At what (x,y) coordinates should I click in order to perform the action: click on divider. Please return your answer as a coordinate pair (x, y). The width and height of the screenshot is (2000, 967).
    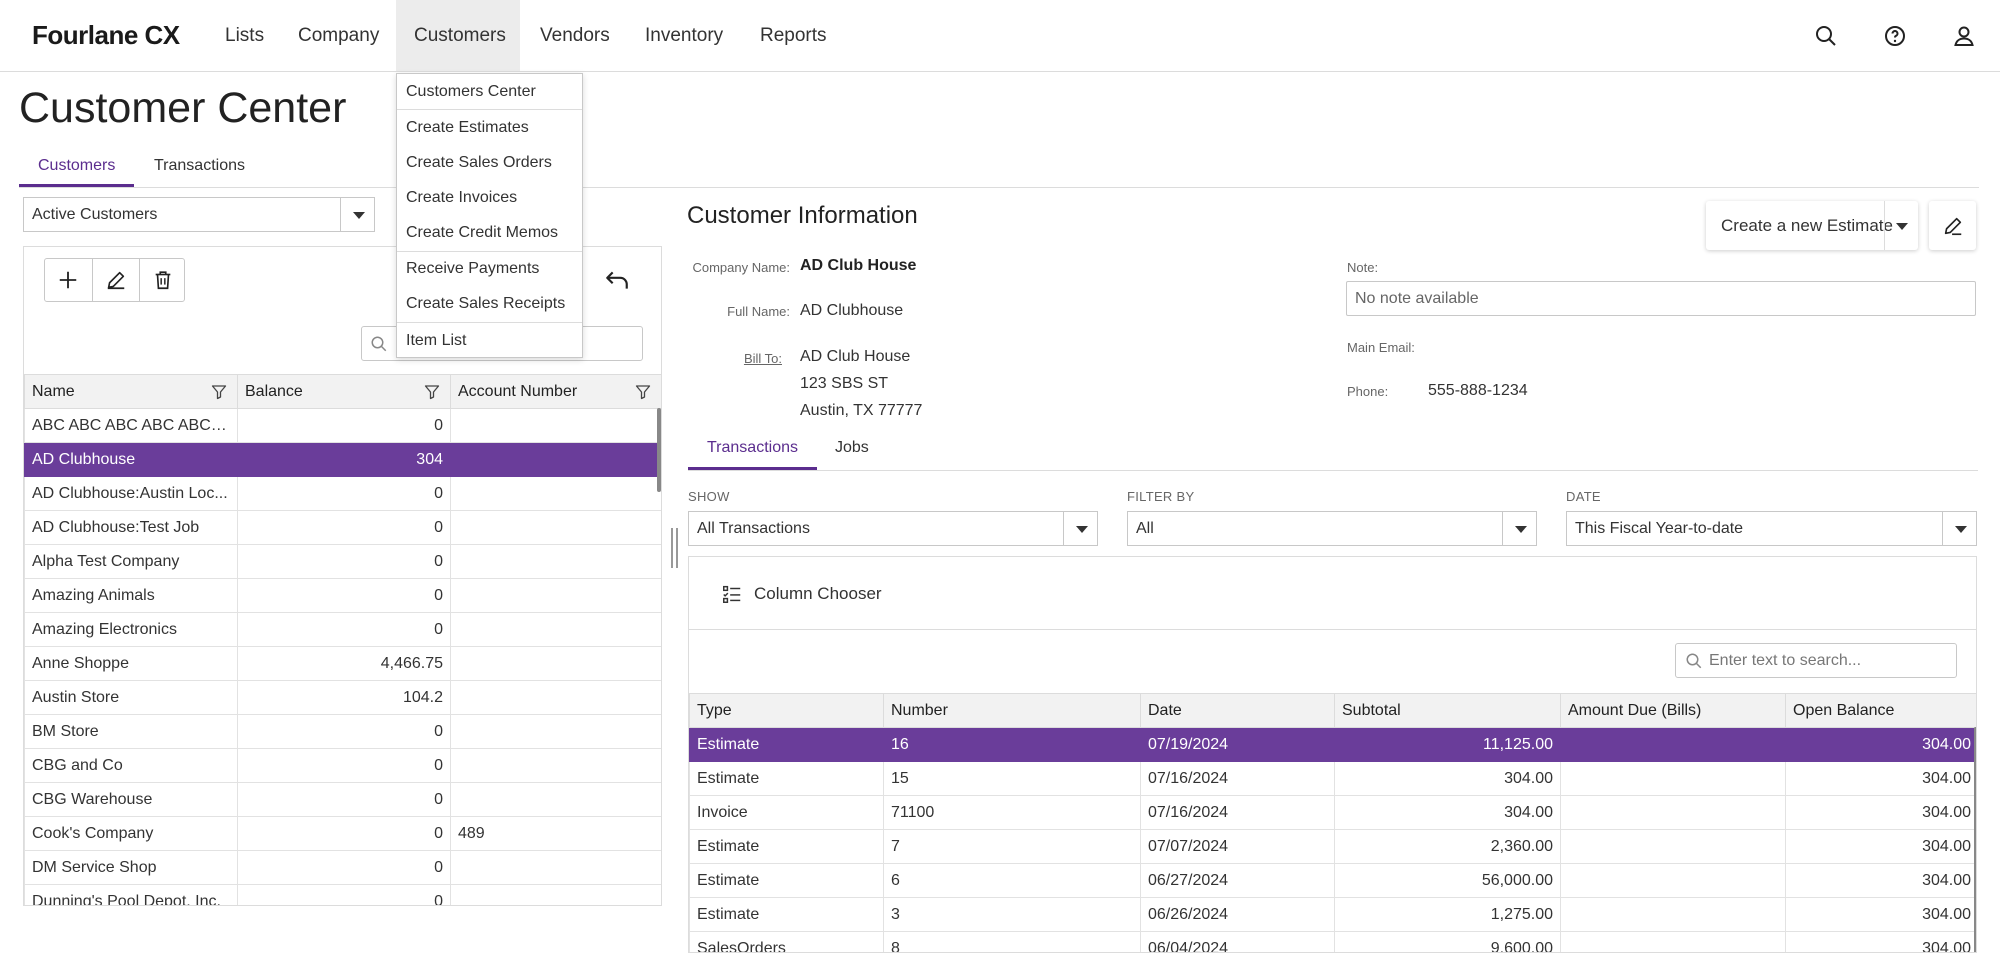
    Looking at the image, I should click on (1332, 629).